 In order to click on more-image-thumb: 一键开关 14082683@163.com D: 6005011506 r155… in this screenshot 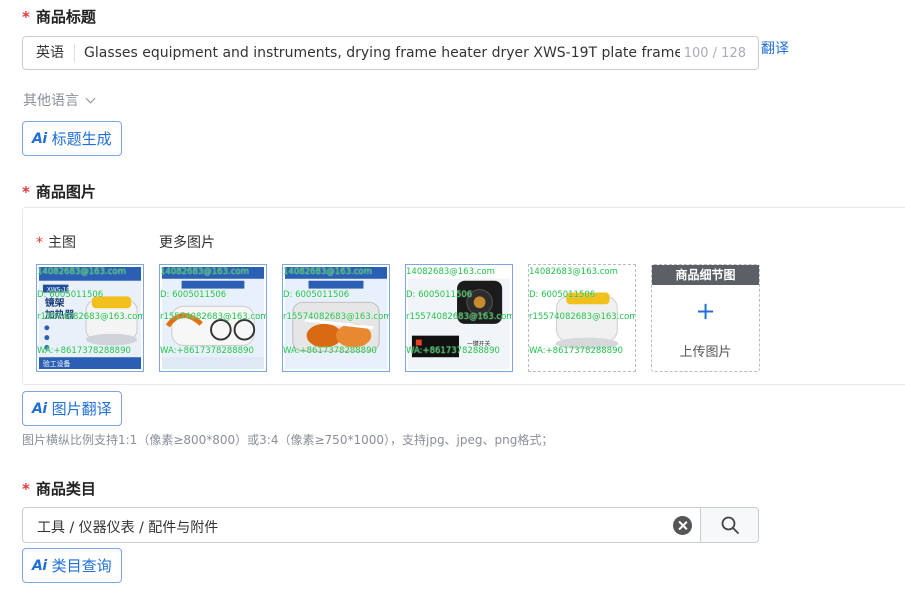, I will do `click(459, 318)`.